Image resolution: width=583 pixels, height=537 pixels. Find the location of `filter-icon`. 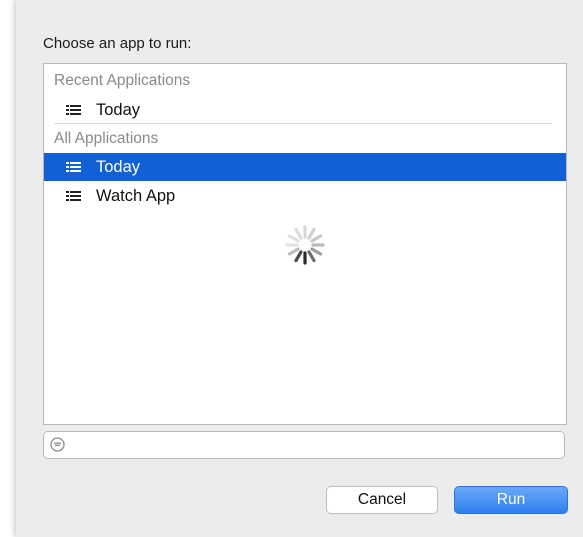

filter-icon is located at coordinates (57, 444).